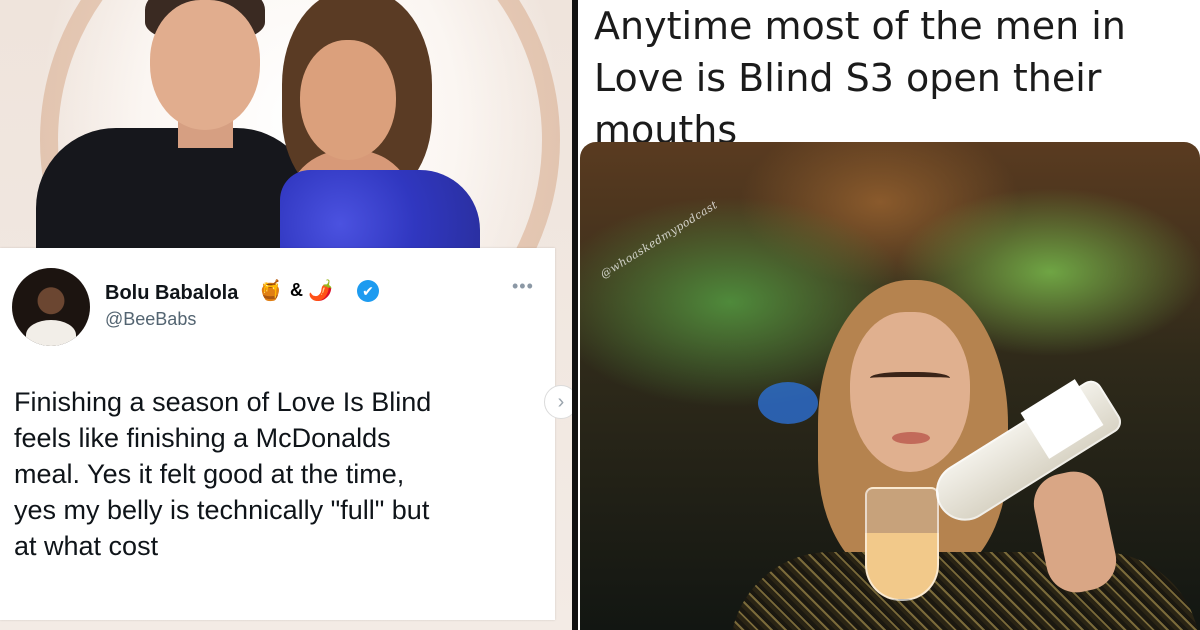  I want to click on avatar, so click(51, 307).